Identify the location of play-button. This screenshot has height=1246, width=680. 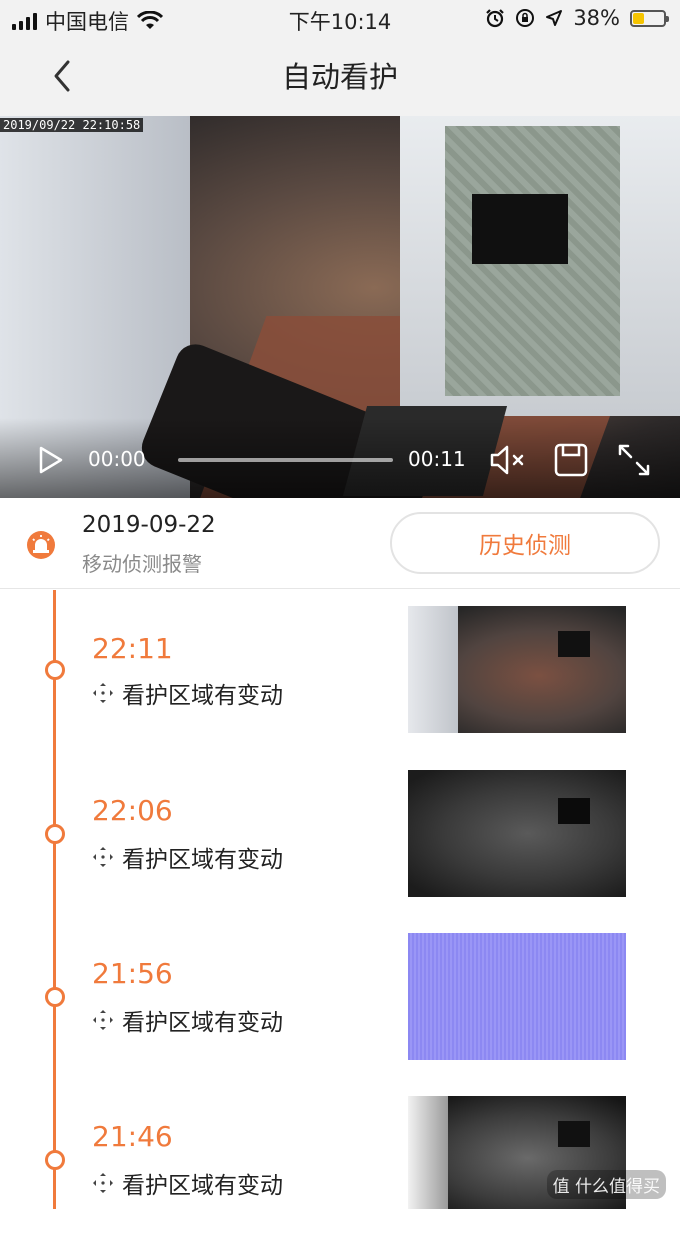
(51, 460).